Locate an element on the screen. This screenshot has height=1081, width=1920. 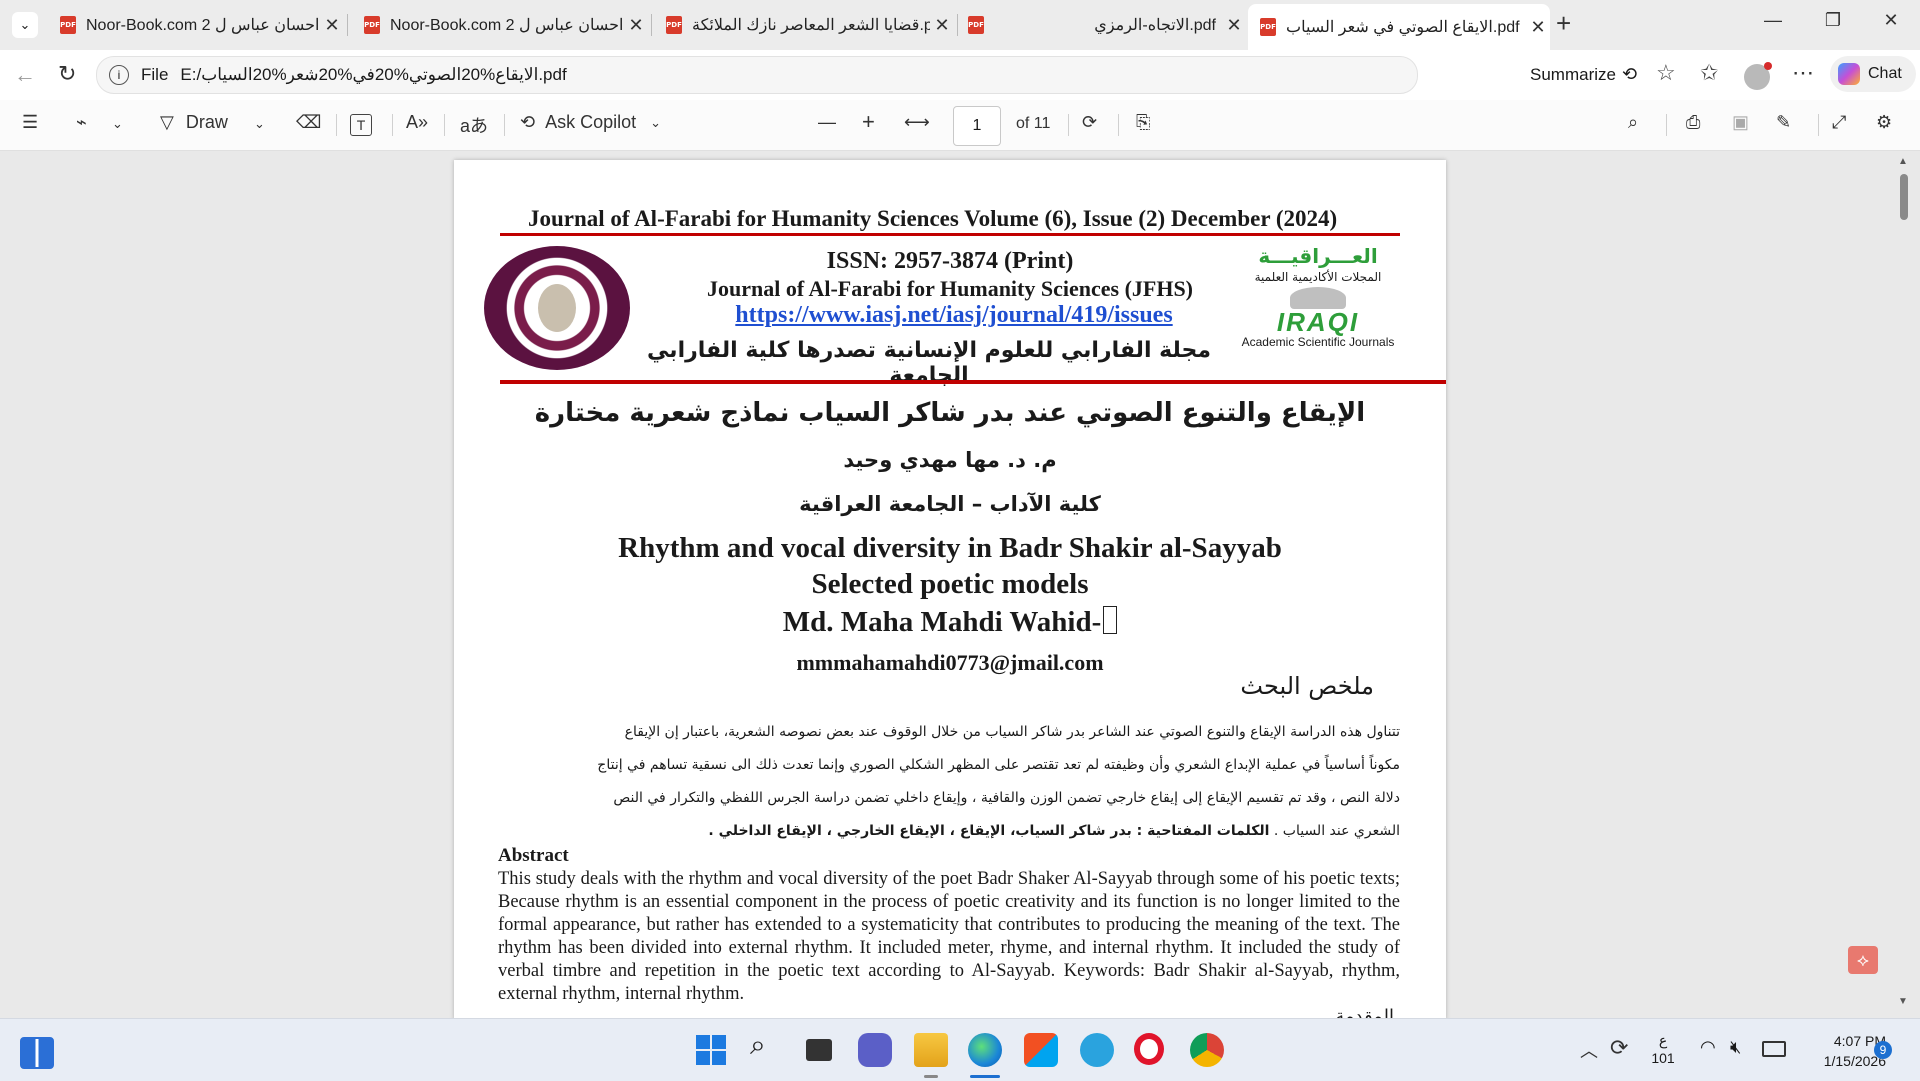
english-title-line-2: Selected poetic models is located at coordinates (950, 584).